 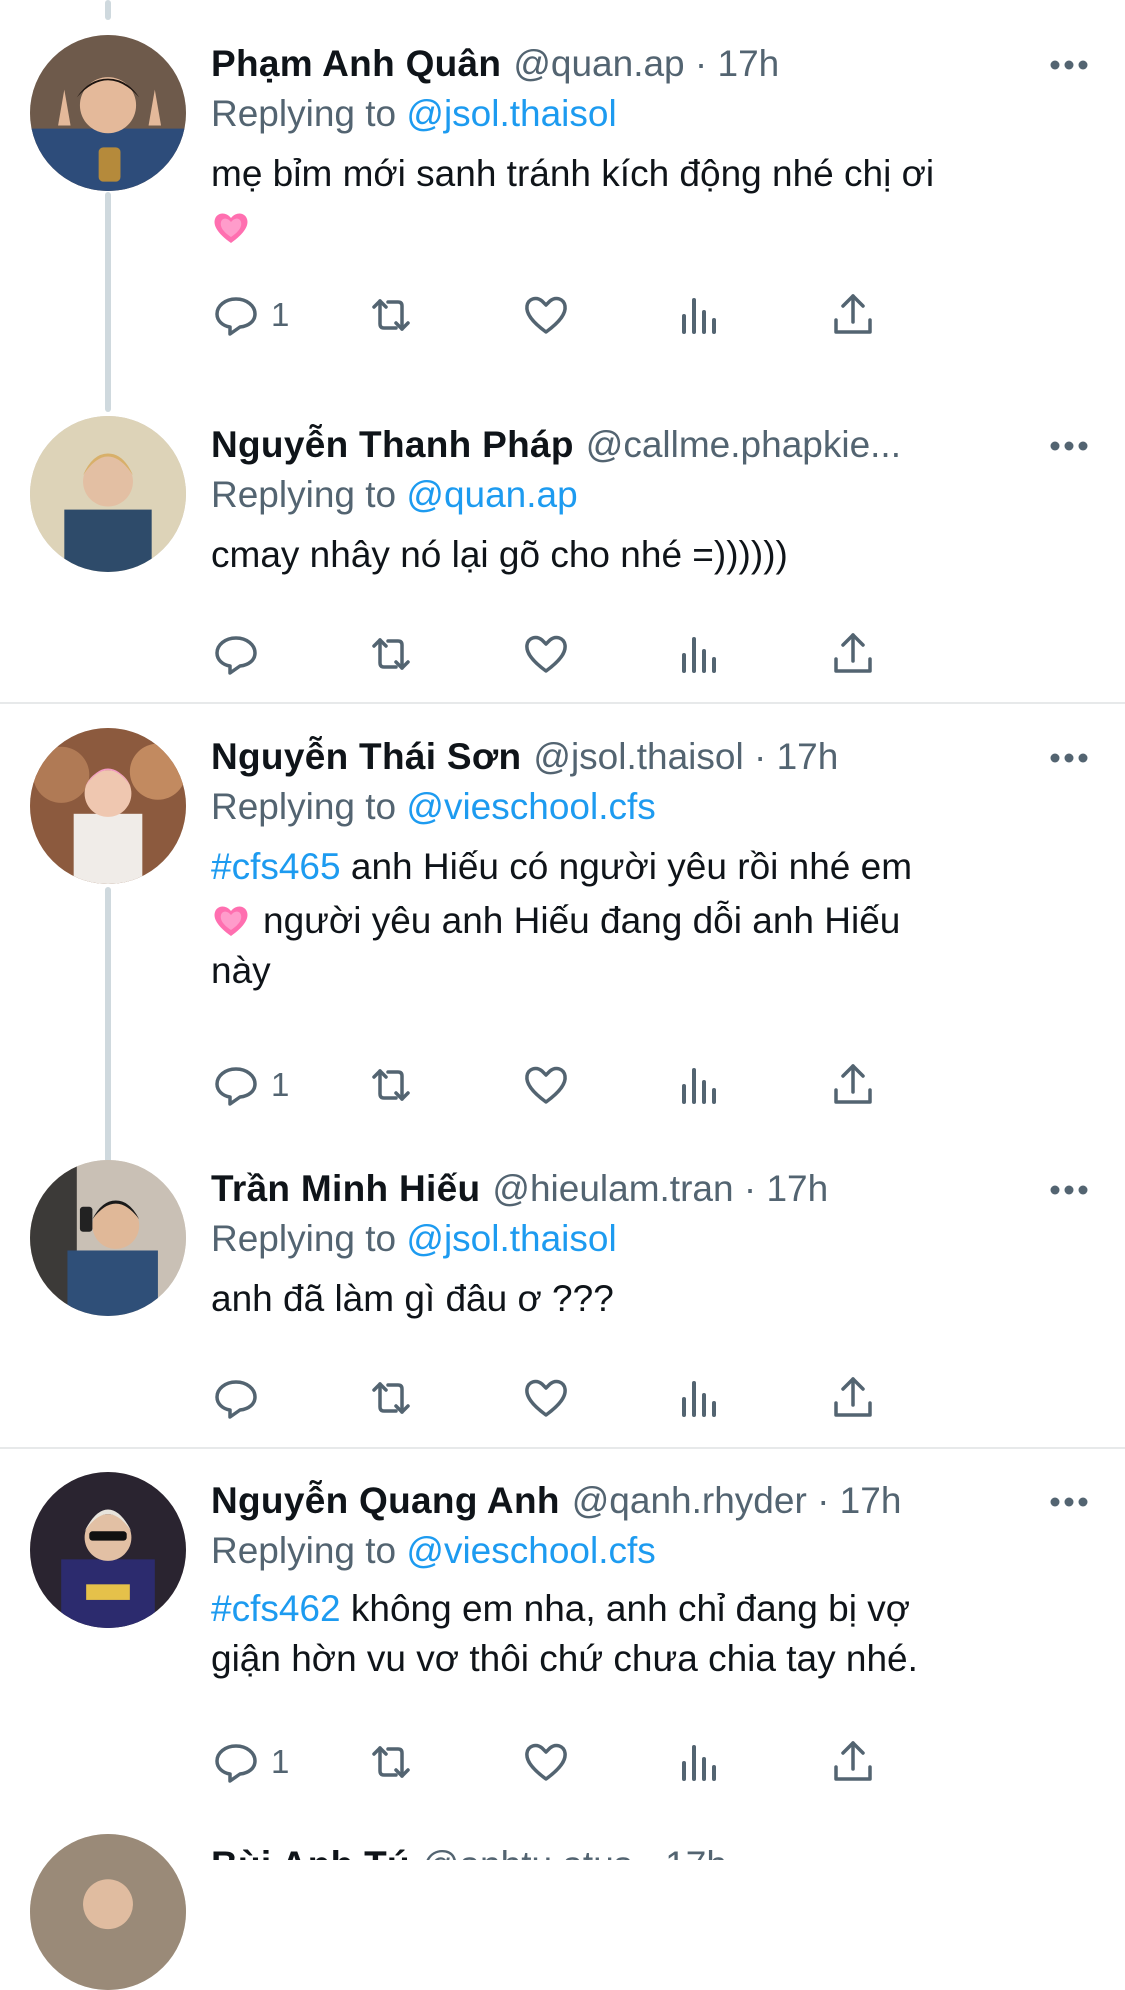 I want to click on author-name: Phạm Anh Quân, so click(x=356, y=63).